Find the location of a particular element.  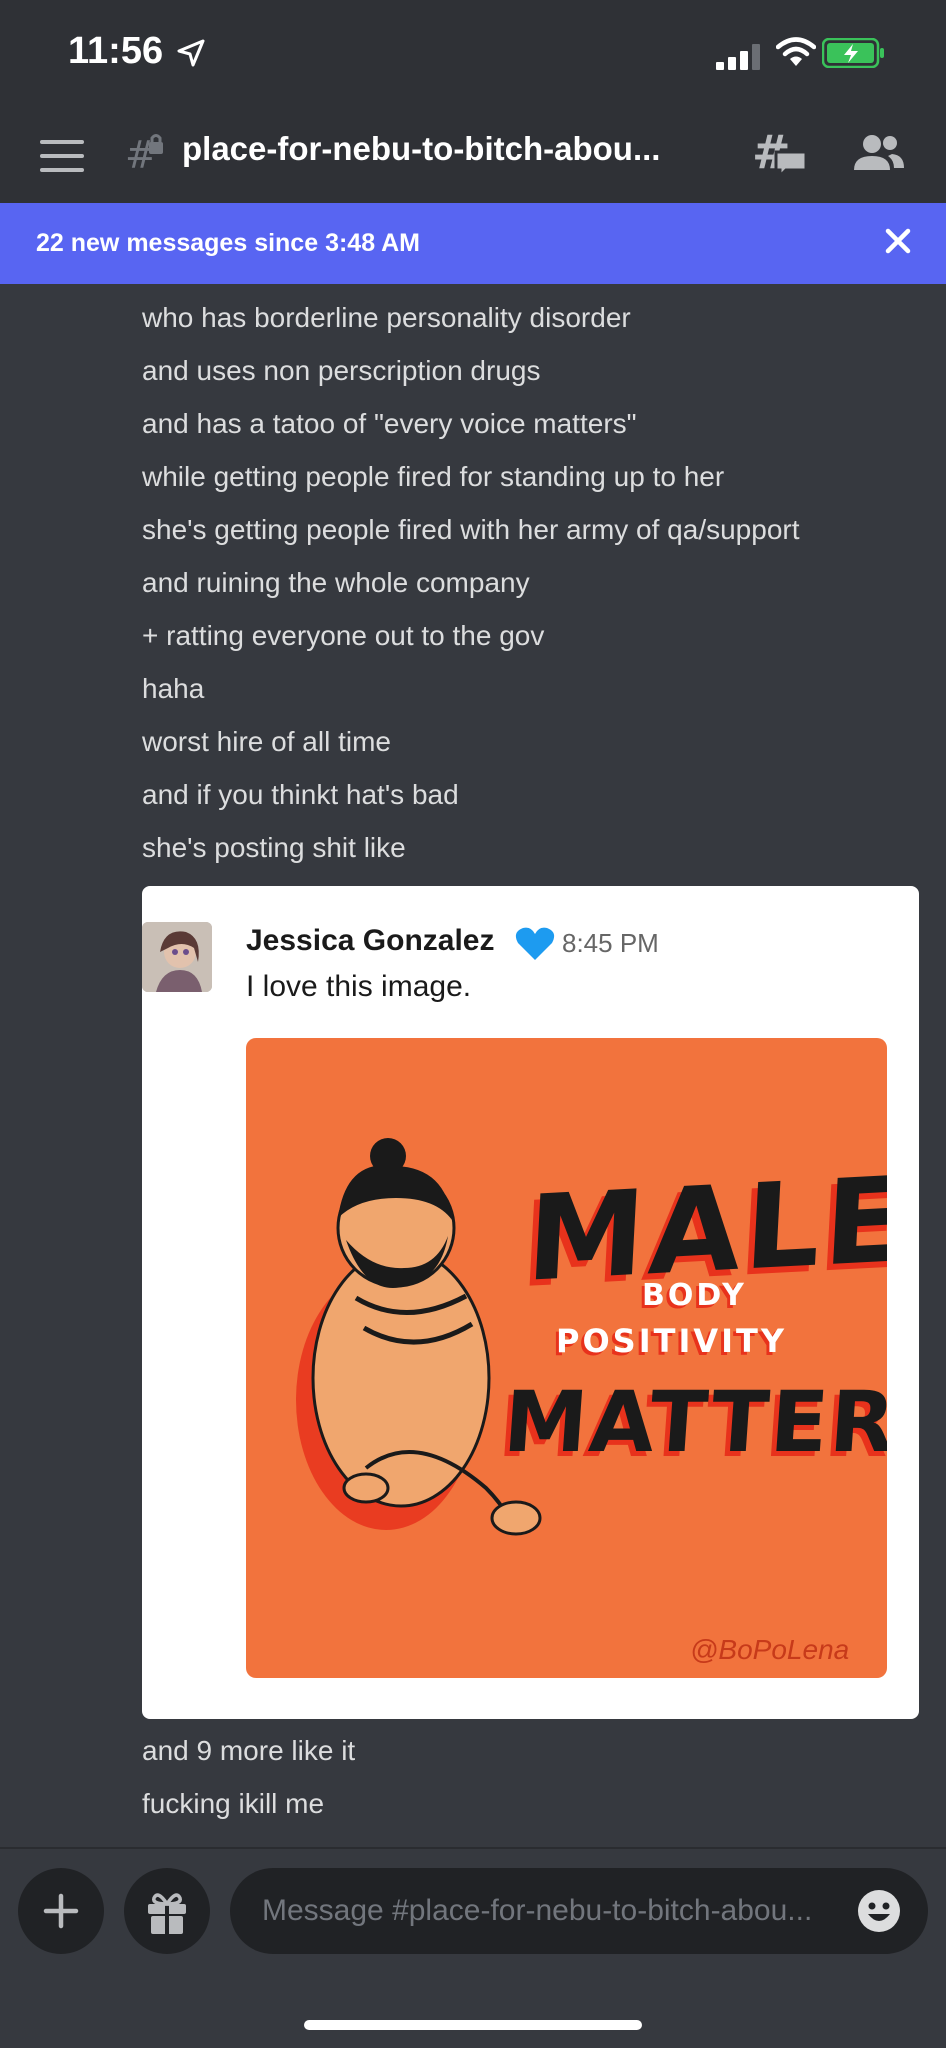

threads-icon: # is located at coordinates (780, 153).